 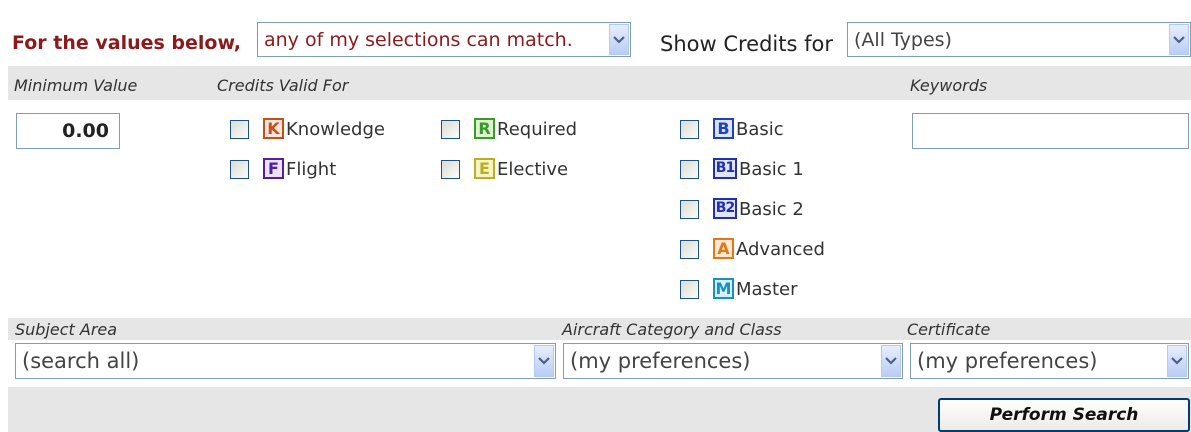 What do you see at coordinates (599, 83) in the screenshot?
I see `column-header-band` at bounding box center [599, 83].